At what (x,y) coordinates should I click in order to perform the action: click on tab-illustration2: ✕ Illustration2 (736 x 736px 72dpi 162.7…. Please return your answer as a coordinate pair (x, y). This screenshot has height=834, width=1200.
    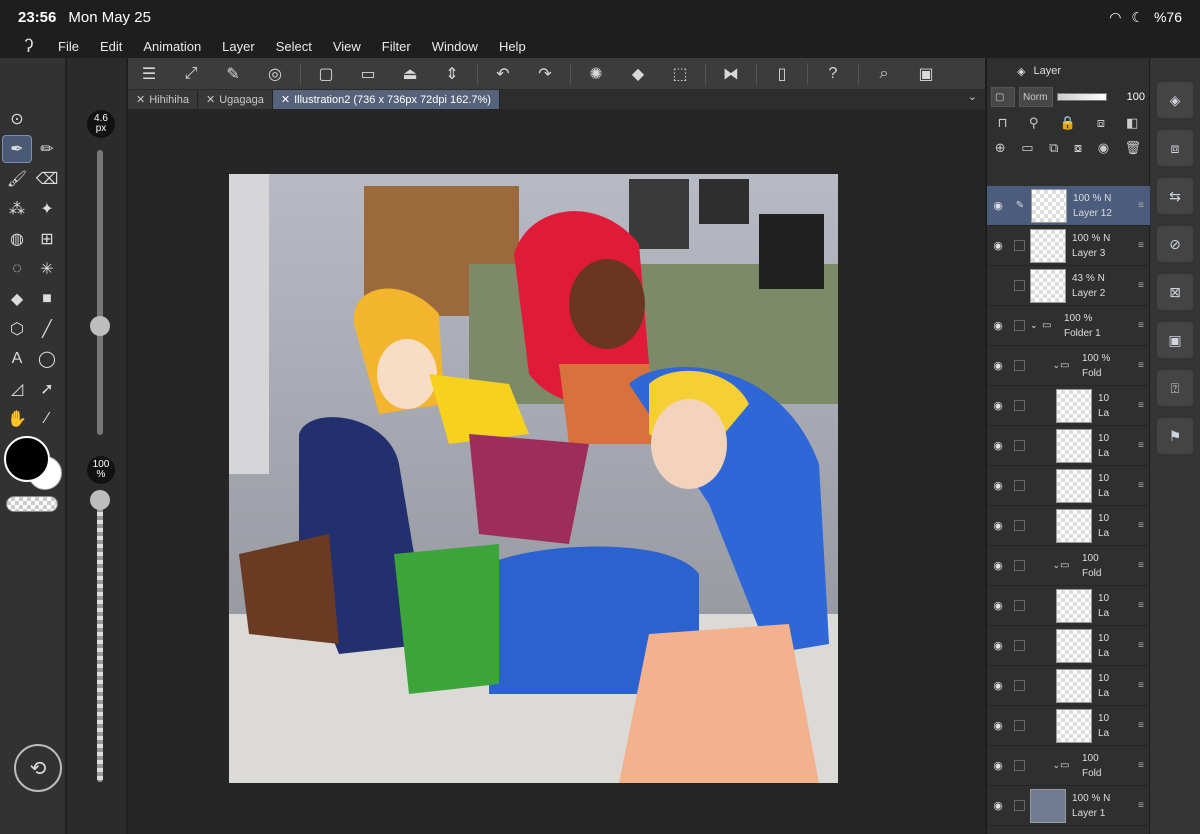
    Looking at the image, I should click on (386, 99).